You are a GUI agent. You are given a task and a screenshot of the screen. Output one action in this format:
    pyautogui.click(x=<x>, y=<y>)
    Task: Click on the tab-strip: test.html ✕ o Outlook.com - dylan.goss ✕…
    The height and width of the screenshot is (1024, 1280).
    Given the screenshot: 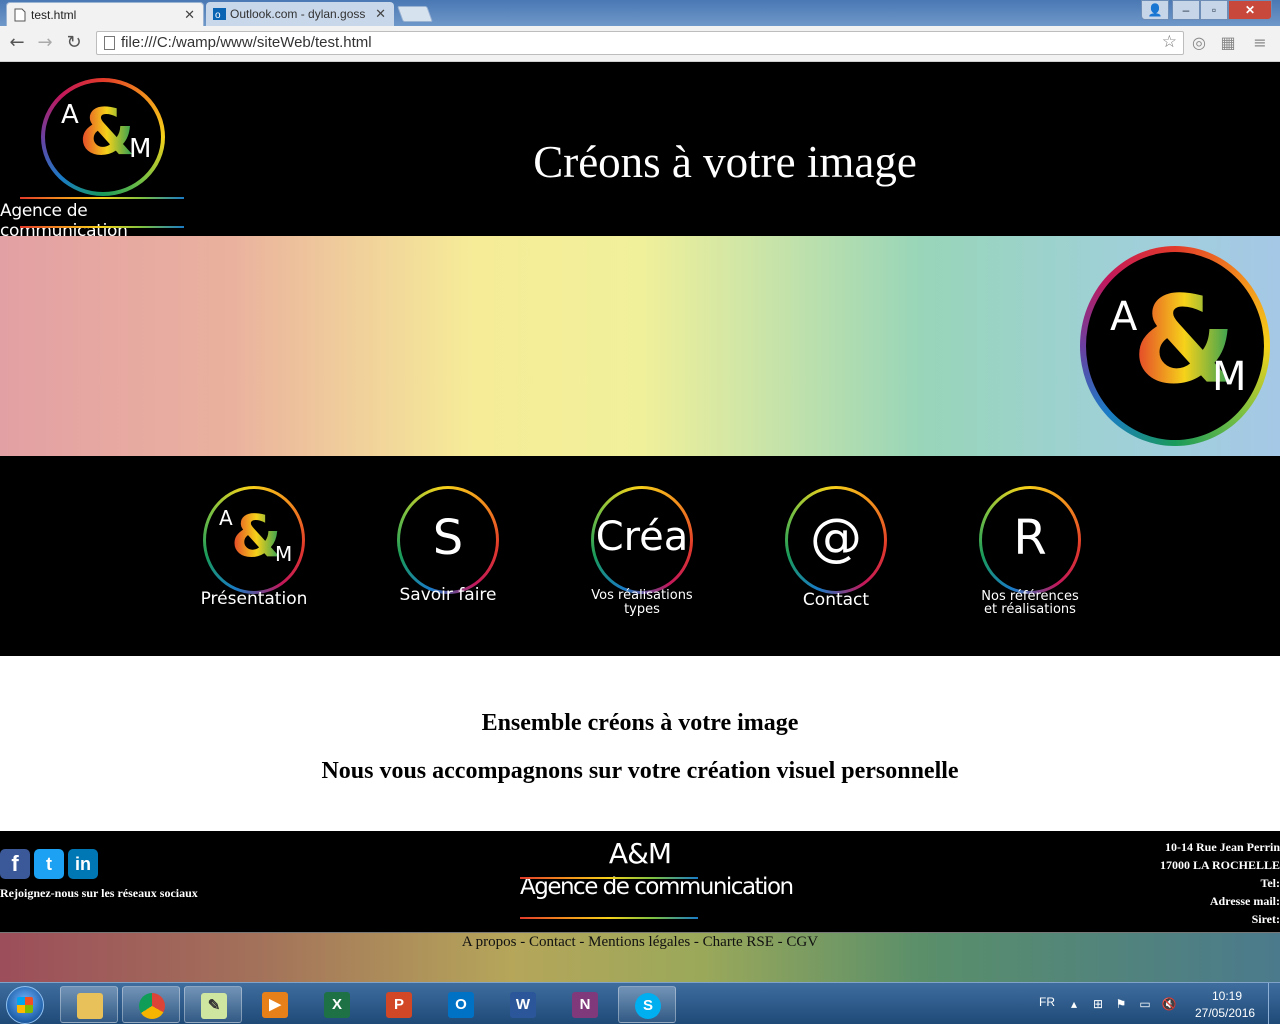 What is the action you would take?
    pyautogui.click(x=640, y=13)
    